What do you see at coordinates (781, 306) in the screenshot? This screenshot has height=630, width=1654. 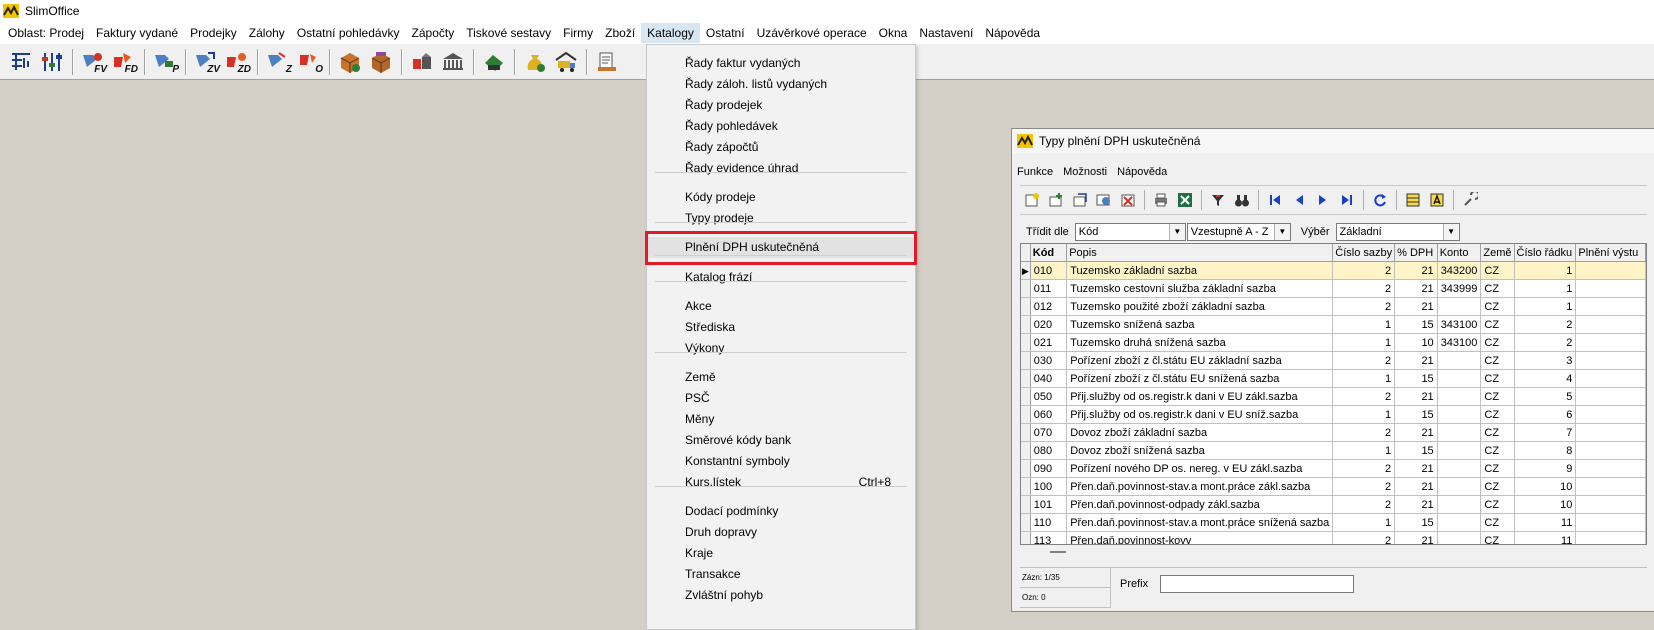 I see `catalog-menu-item: Akce` at bounding box center [781, 306].